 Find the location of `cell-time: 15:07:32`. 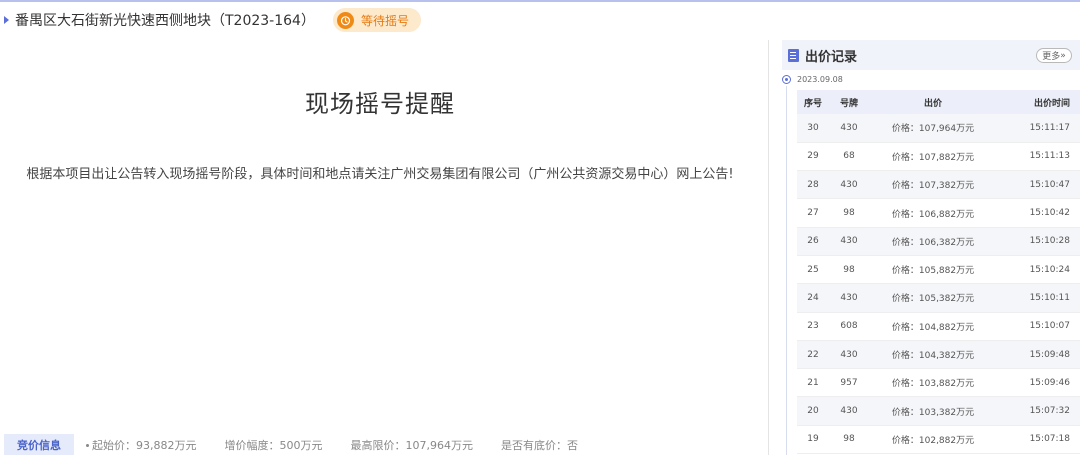

cell-time: 15:07:32 is located at coordinates (1038, 411).